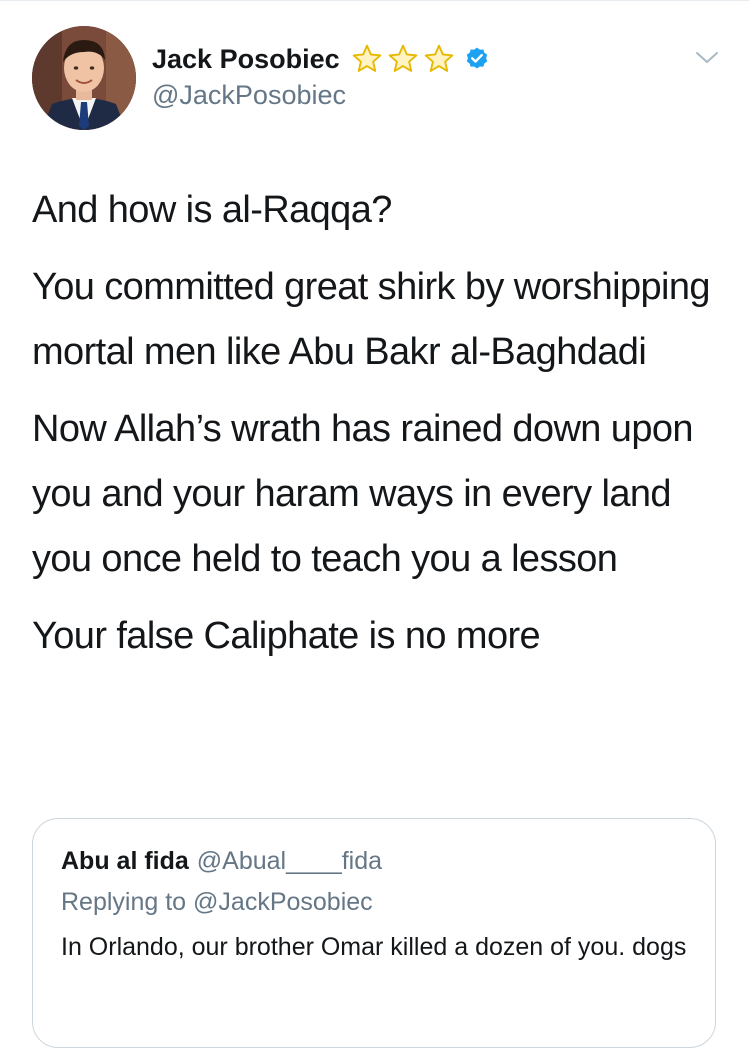 This screenshot has height=1048, width=749. Describe the element at coordinates (289, 861) in the screenshot. I see `quoted-handle: @Abual____fida` at that location.